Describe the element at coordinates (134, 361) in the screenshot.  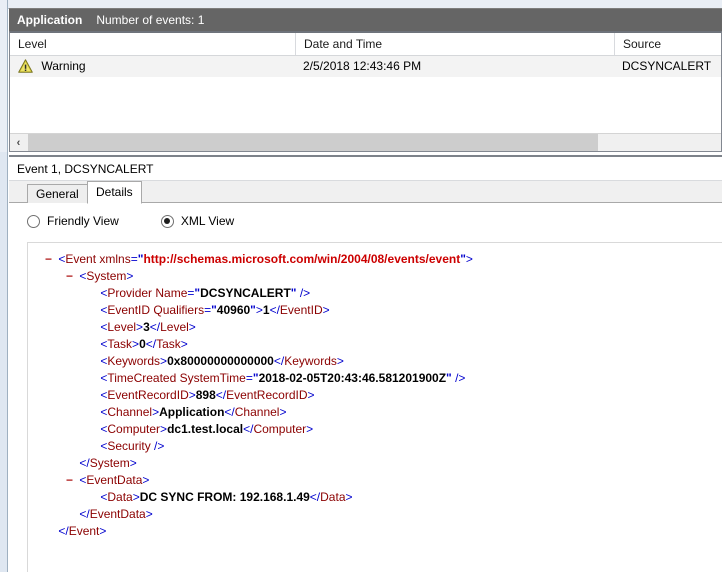
I see `xml-token-tag: Keywords` at that location.